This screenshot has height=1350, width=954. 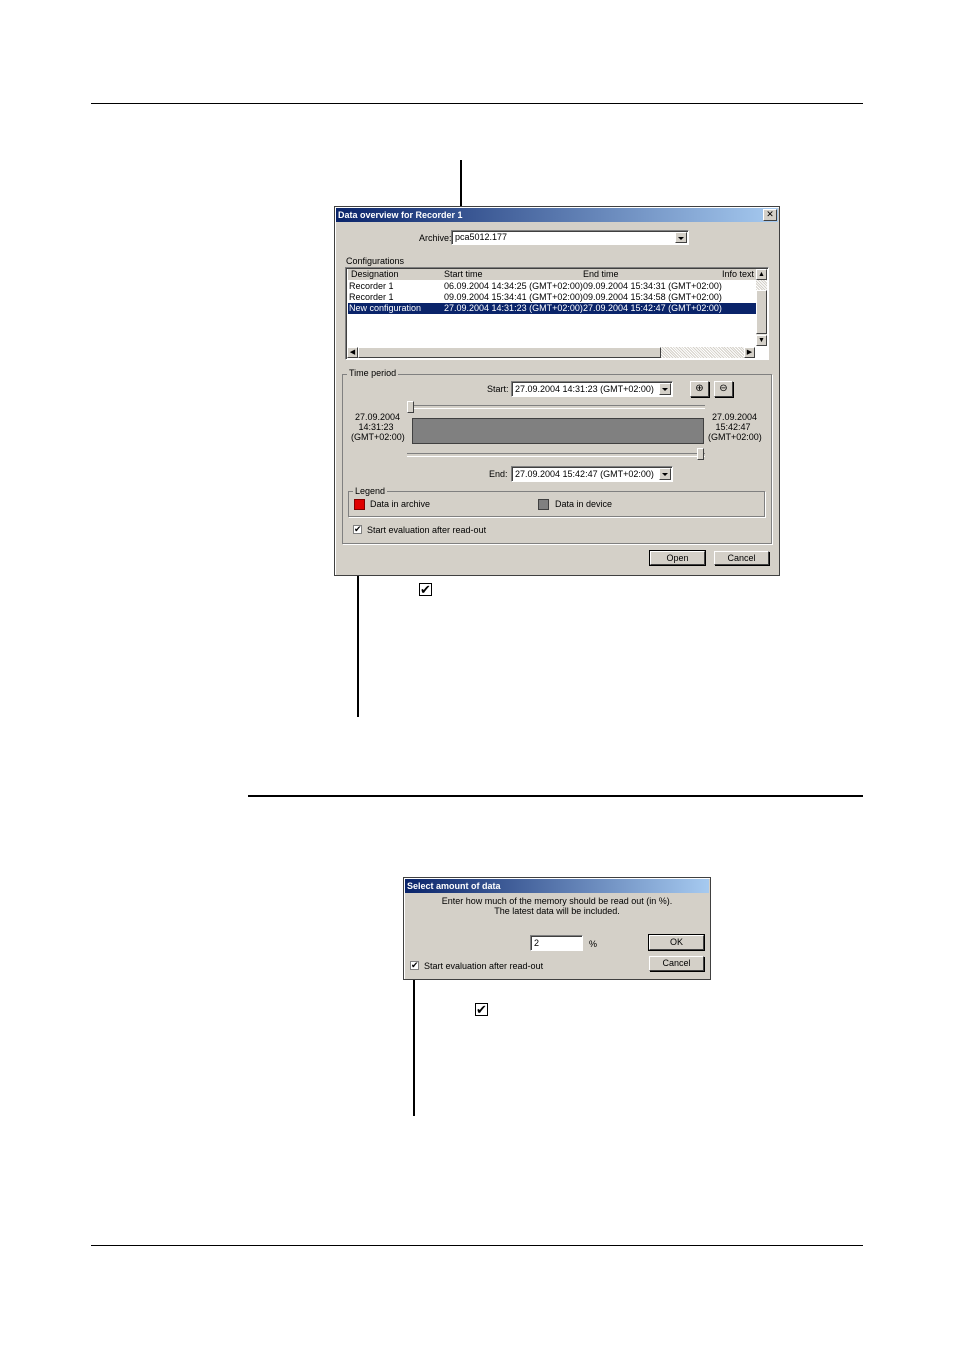 I want to click on range-left-tz: (GMT+02:00), so click(x=378, y=437).